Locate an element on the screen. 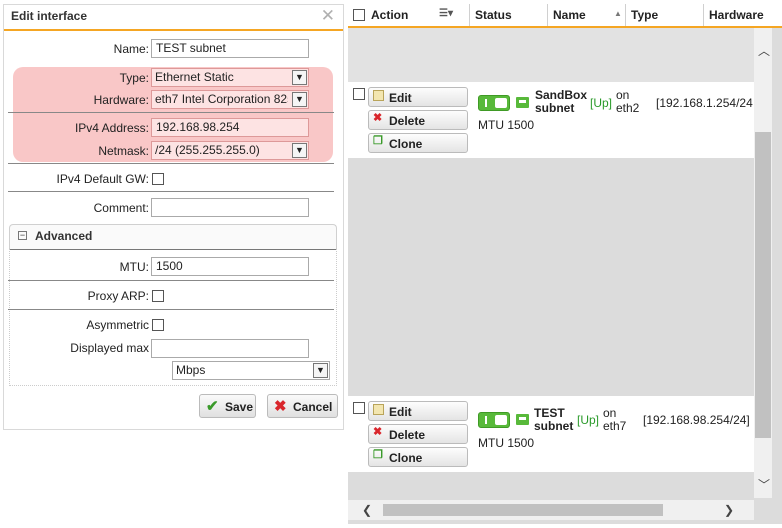  column-hardware: Hardware is located at coordinates (742, 15).